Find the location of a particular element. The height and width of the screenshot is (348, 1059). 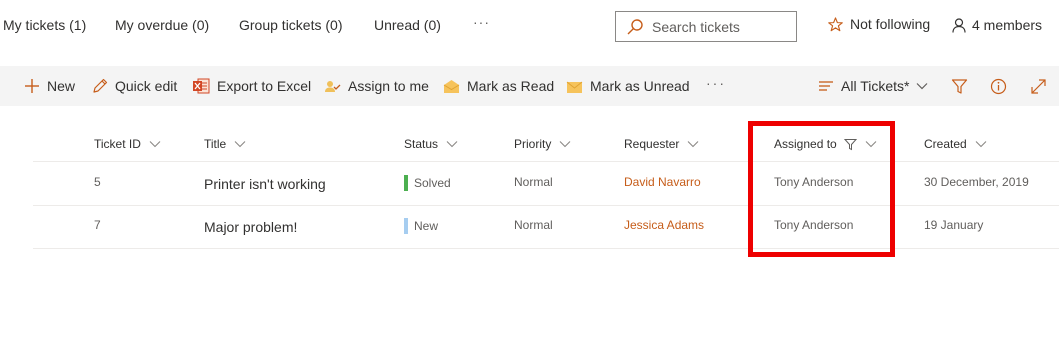

created-cell: 30 December, 2019 is located at coordinates (976, 182).